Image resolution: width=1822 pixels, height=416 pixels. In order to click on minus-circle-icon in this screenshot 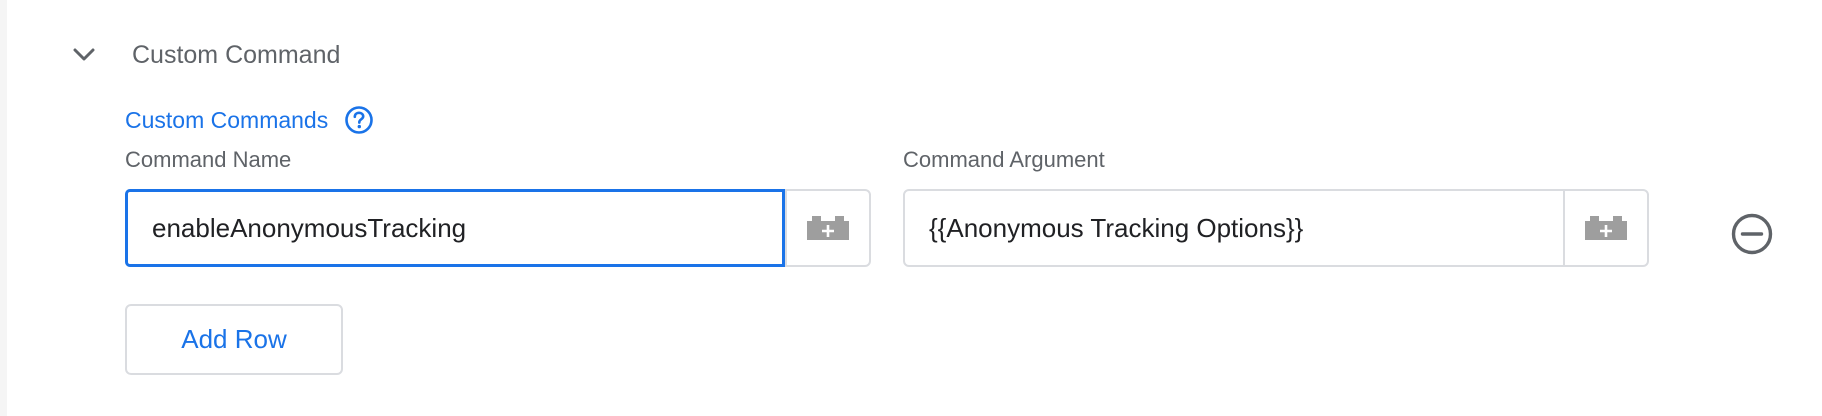, I will do `click(1752, 234)`.